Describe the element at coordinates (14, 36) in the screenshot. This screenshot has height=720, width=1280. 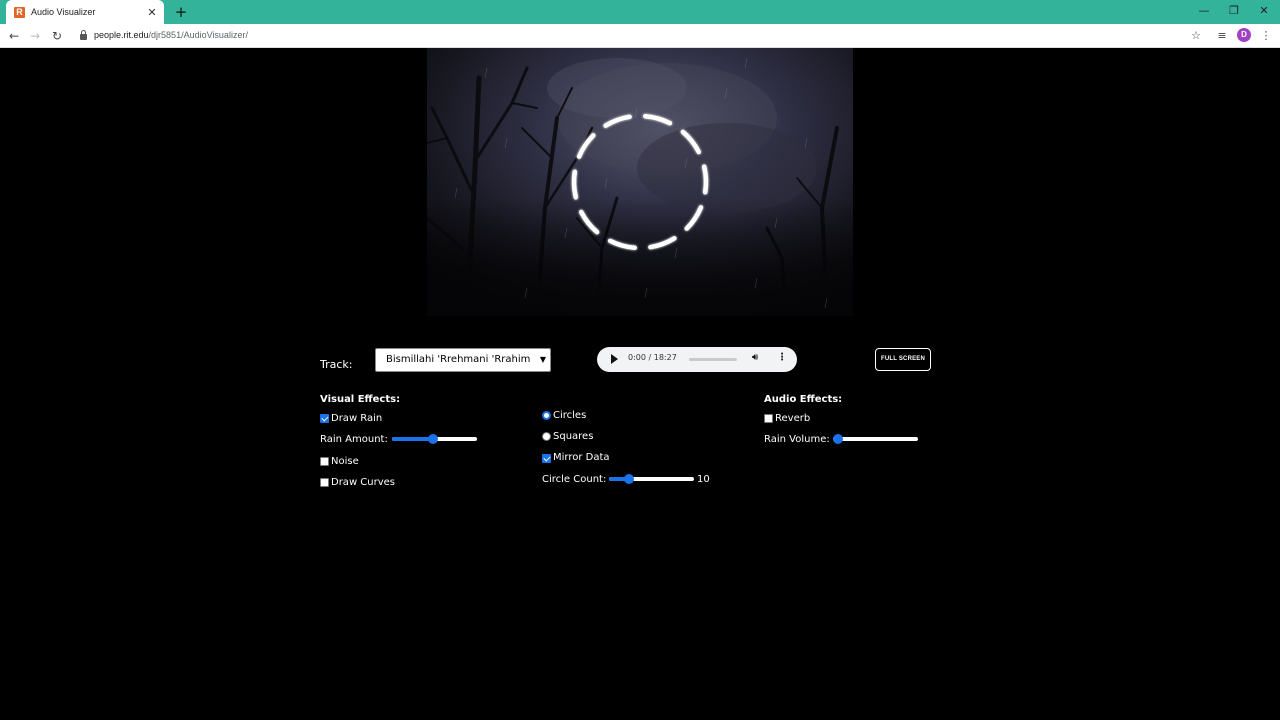
I see `back-arrow-icon: ←` at that location.